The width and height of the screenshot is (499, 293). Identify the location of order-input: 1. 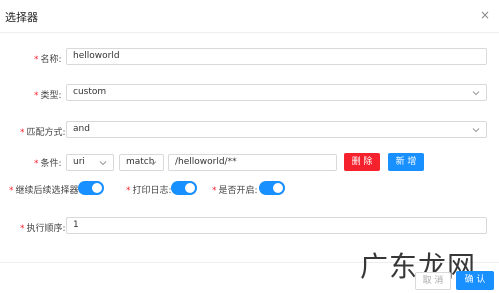
(276, 225).